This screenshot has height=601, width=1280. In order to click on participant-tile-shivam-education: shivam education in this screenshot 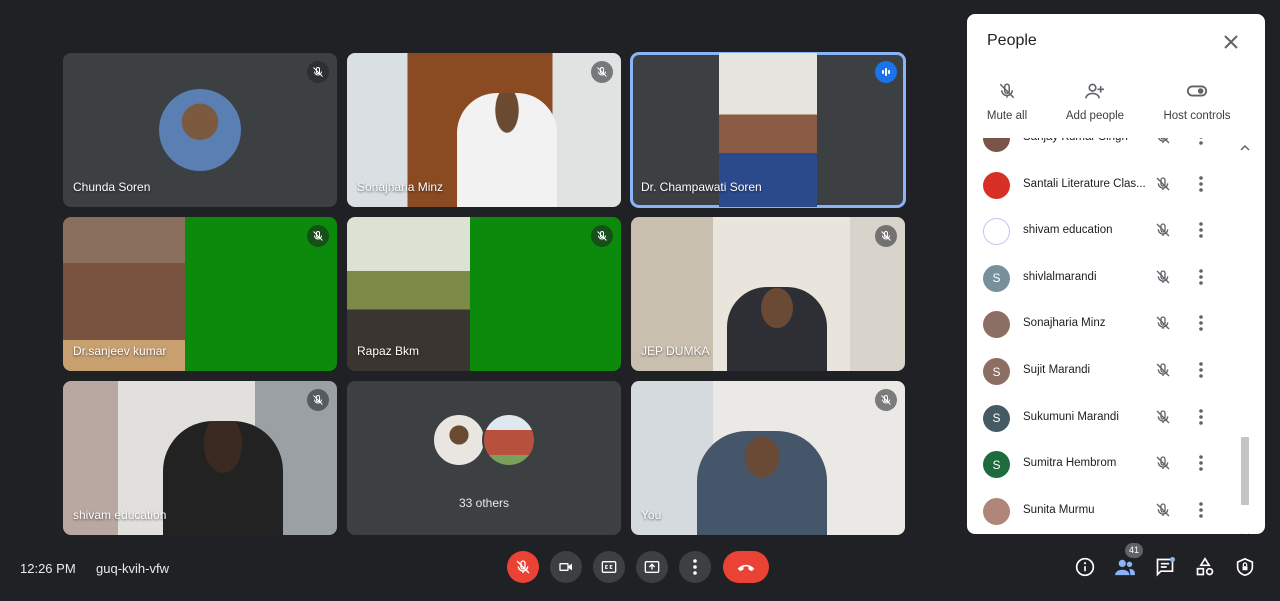, I will do `click(200, 458)`.